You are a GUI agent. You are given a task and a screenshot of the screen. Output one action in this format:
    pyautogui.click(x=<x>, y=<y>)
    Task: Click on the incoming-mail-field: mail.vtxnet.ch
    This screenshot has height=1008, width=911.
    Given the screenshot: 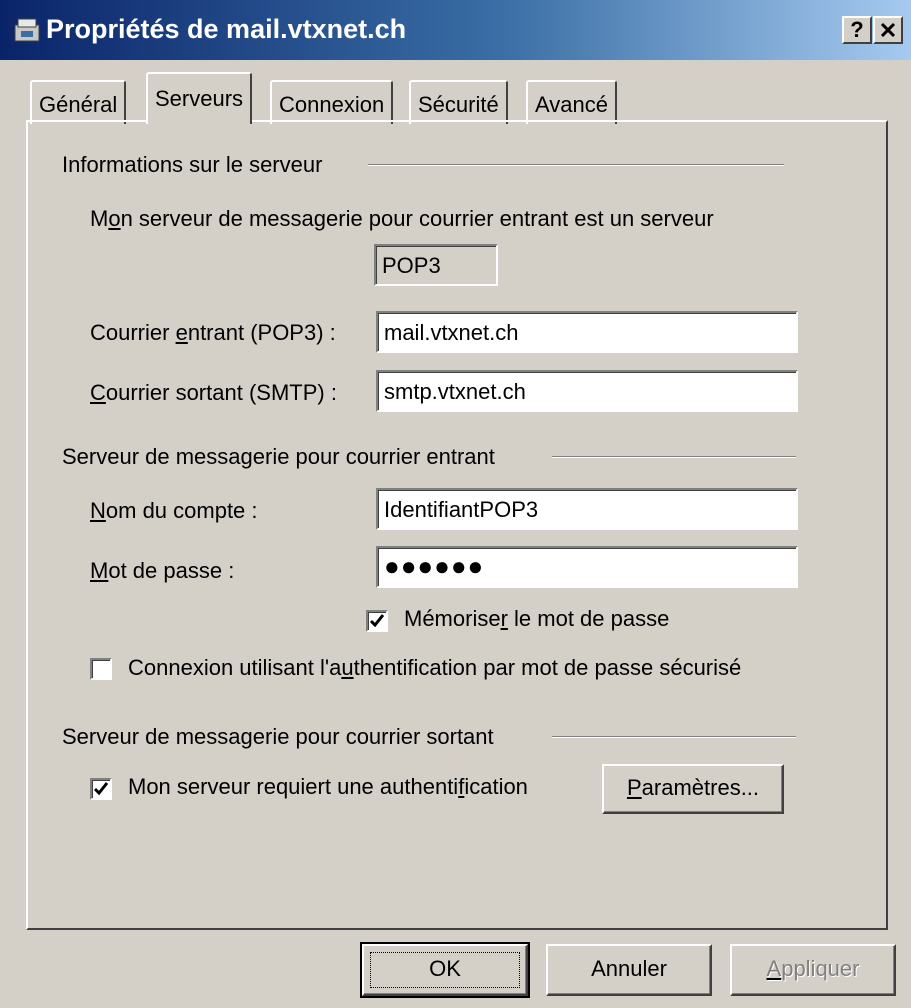 What is the action you would take?
    pyautogui.click(x=587, y=332)
    